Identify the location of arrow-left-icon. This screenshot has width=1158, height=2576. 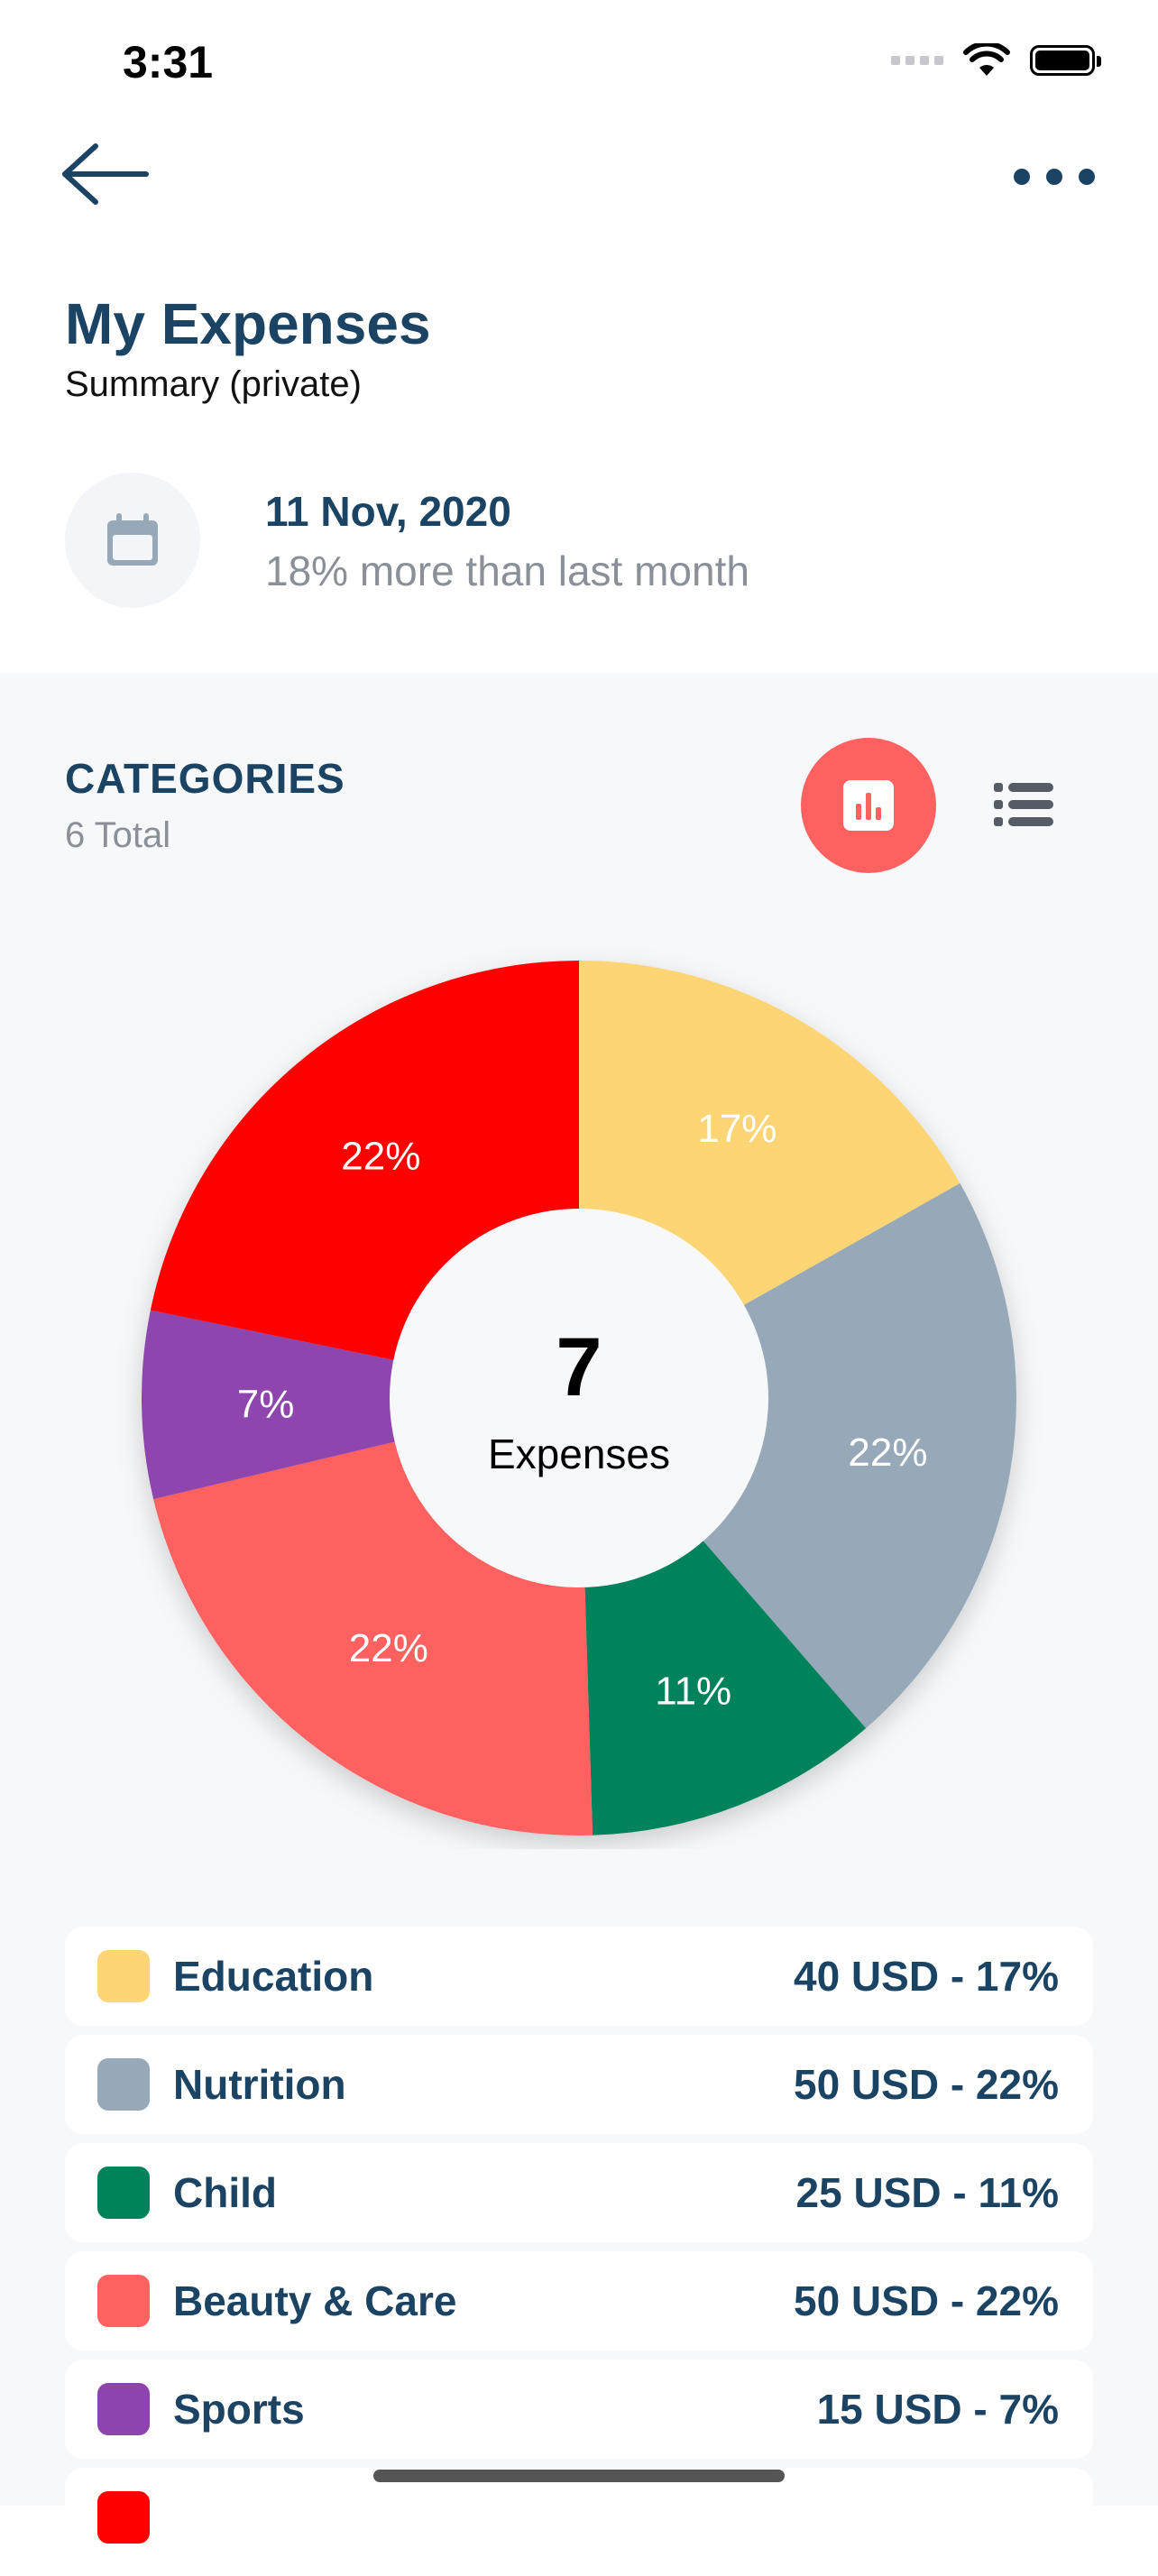
(105, 174).